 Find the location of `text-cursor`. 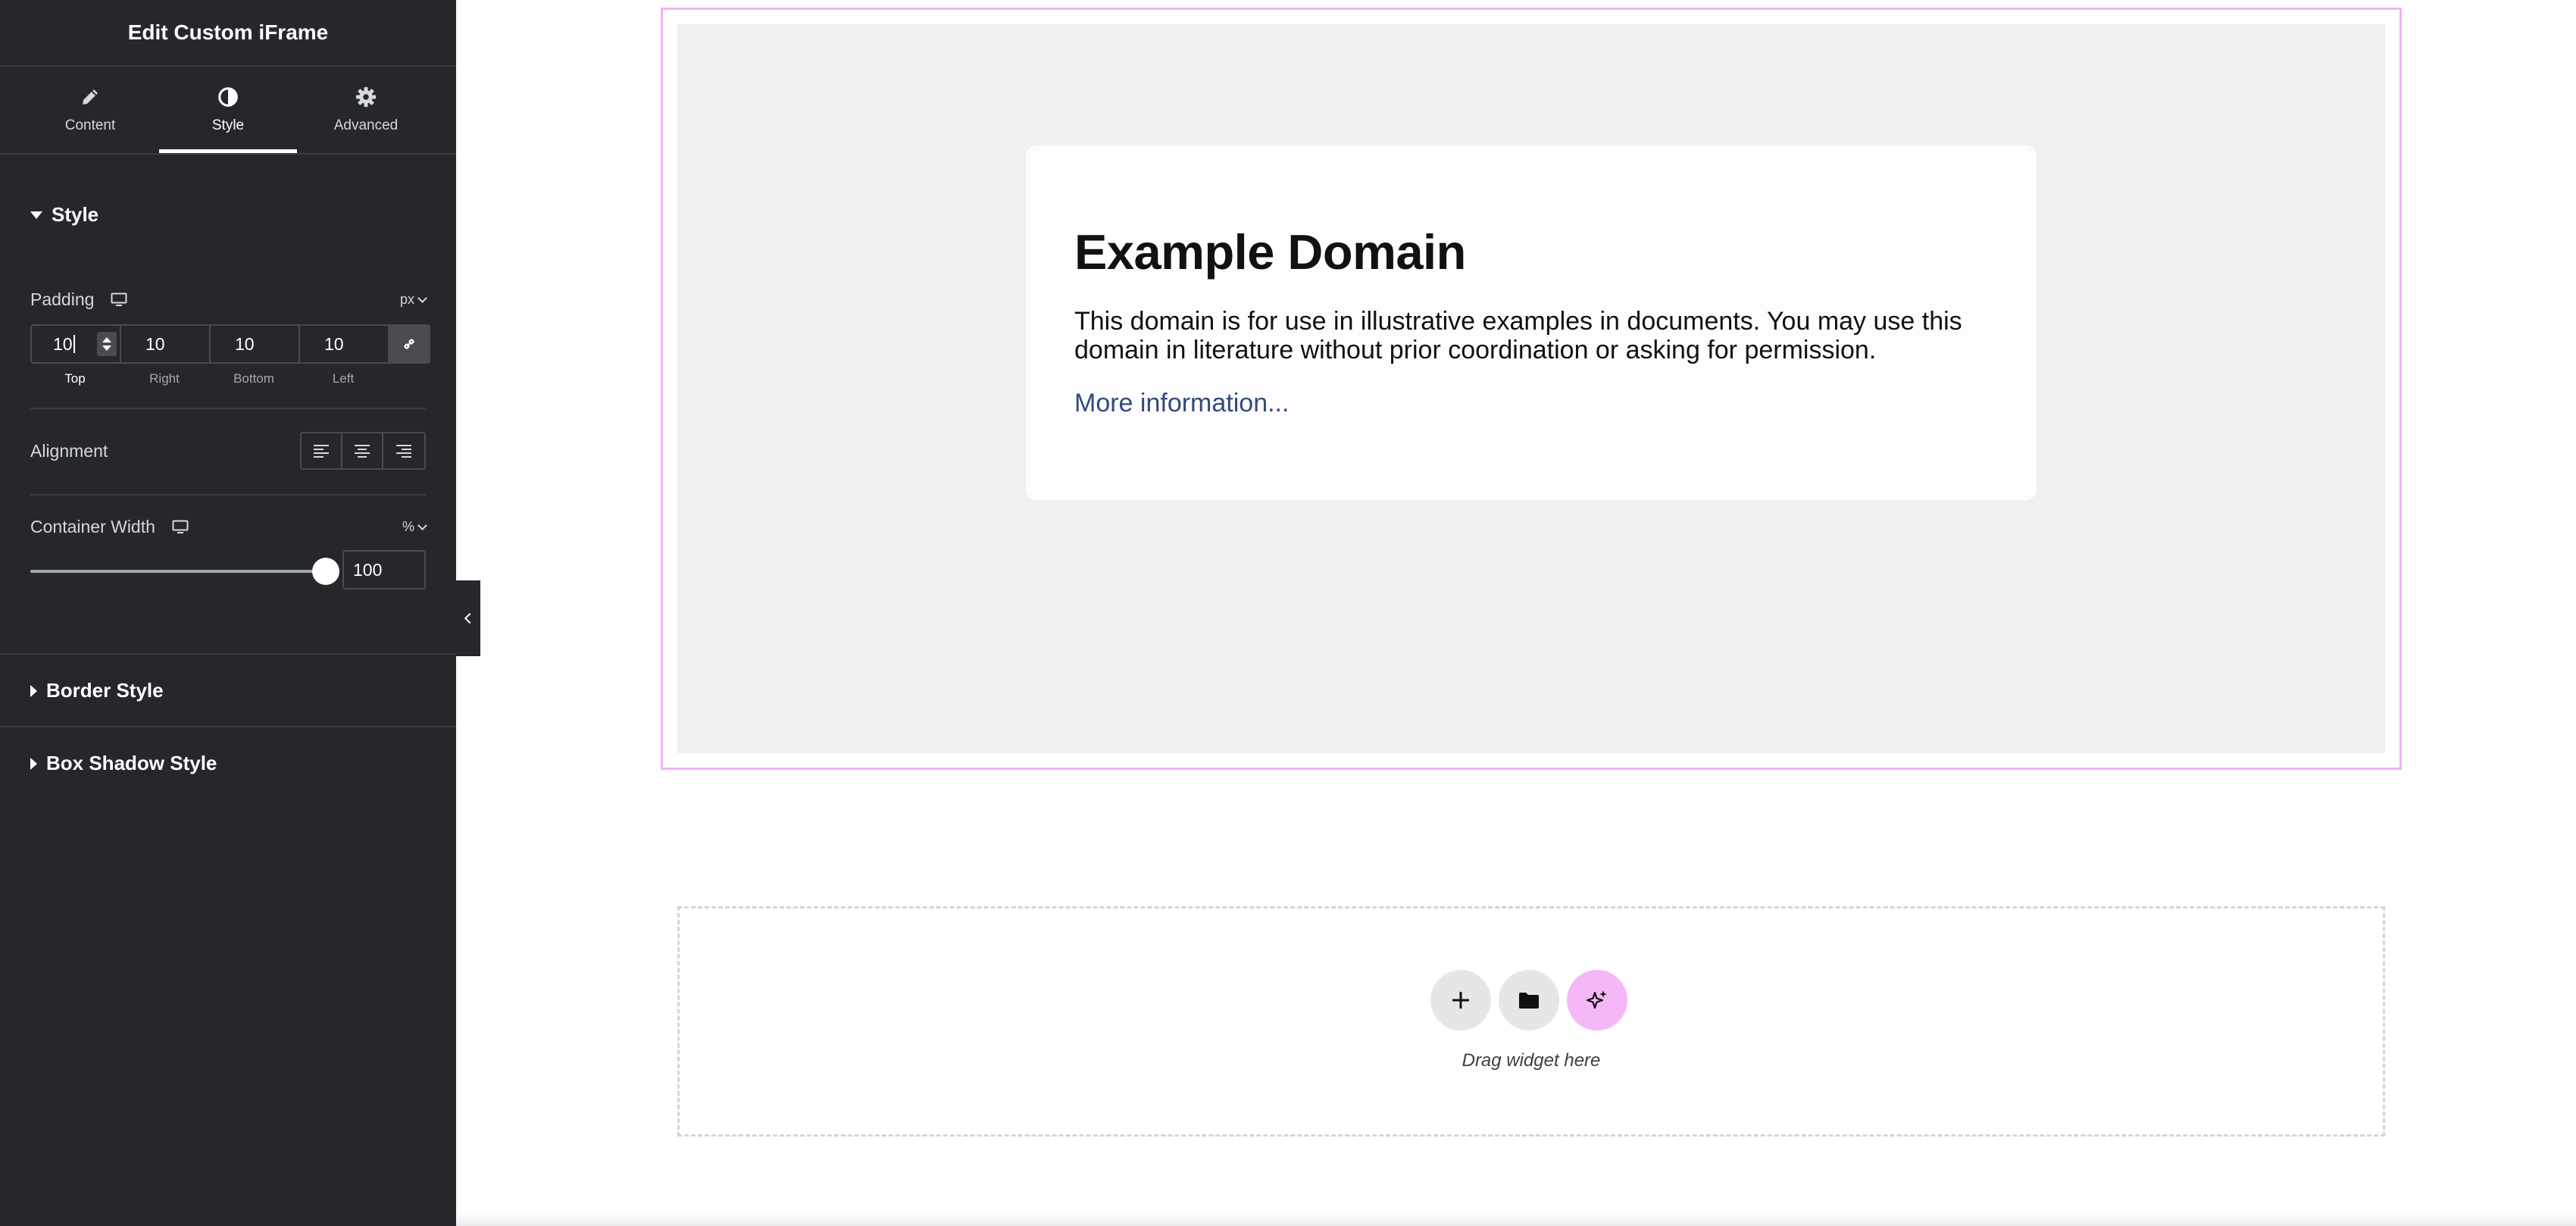

text-cursor is located at coordinates (74, 344).